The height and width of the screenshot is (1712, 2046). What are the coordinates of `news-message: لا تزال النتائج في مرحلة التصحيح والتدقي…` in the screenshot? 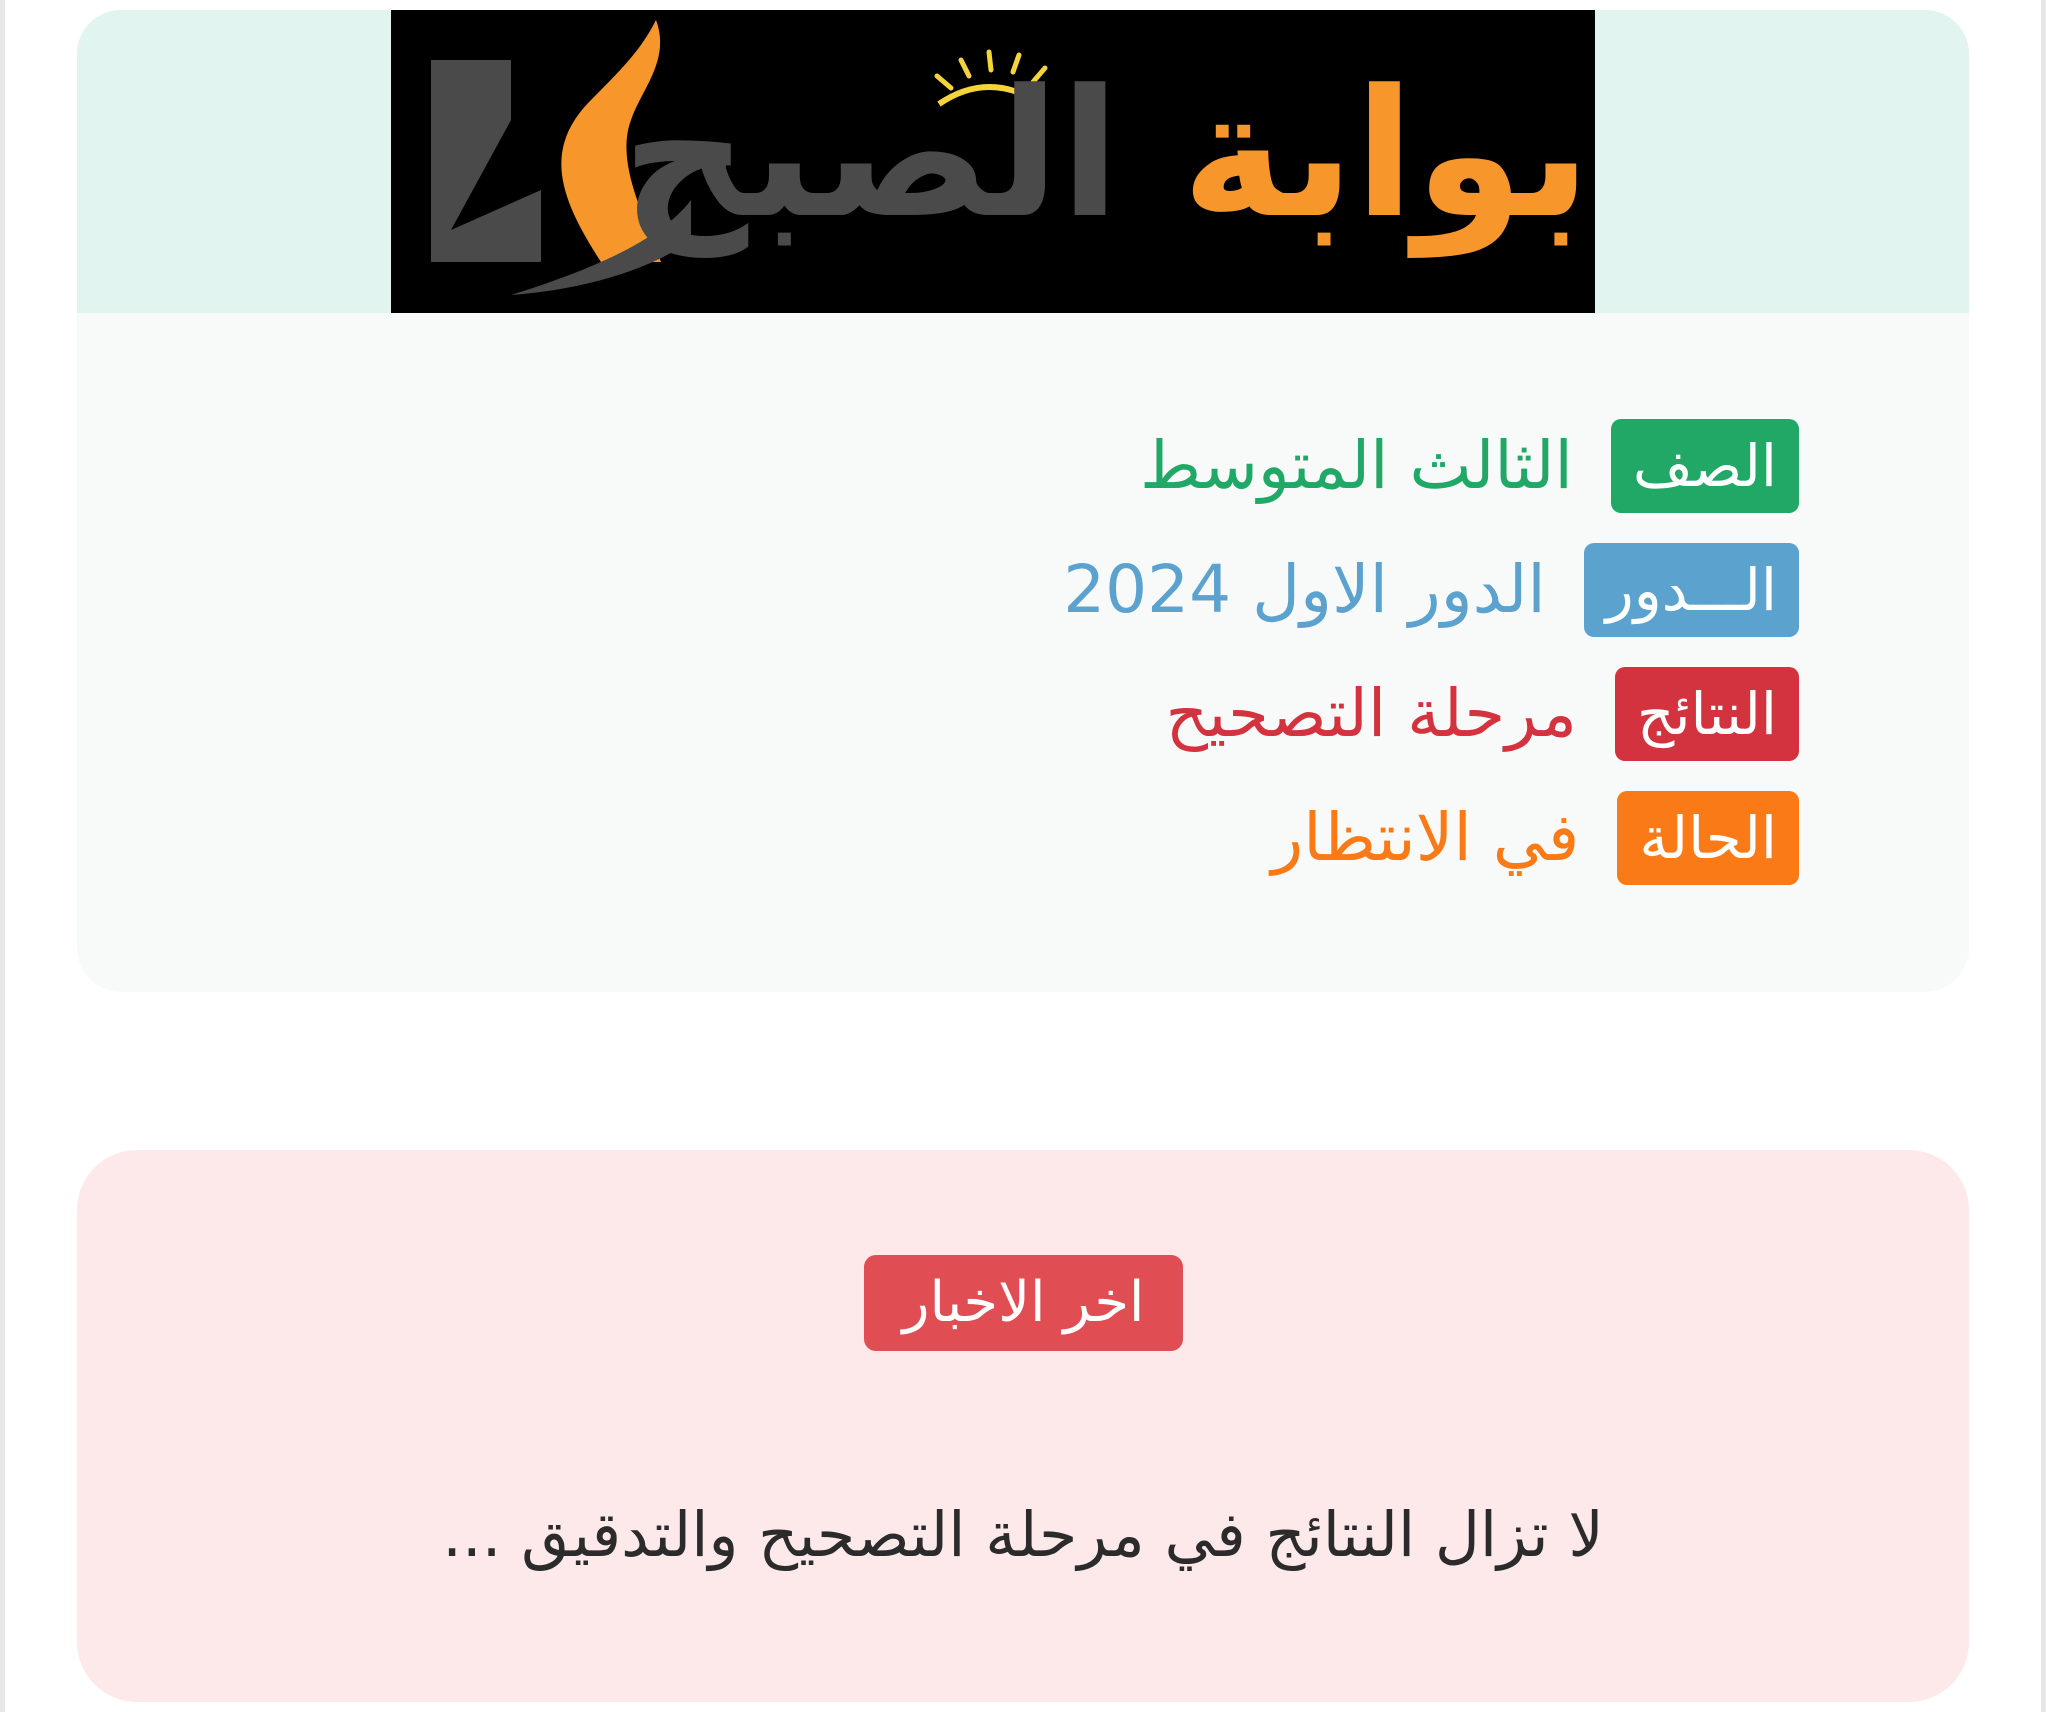 It's located at (1023, 1534).